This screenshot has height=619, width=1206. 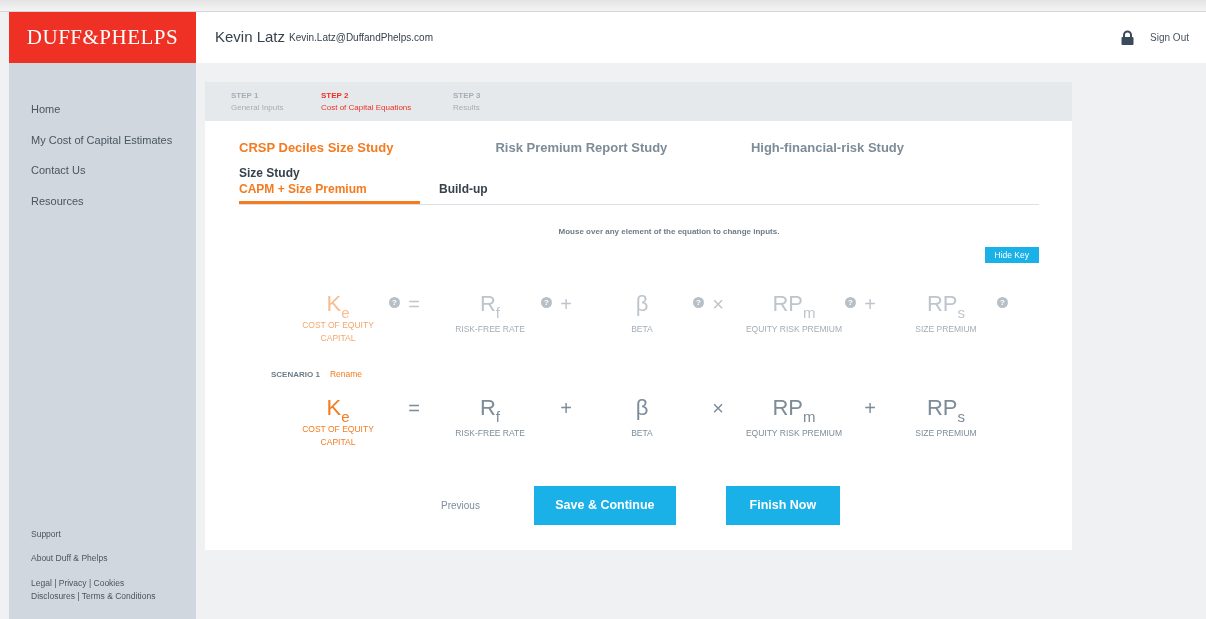 What do you see at coordinates (1011, 255) in the screenshot?
I see `hide-key-button: Hide Key` at bounding box center [1011, 255].